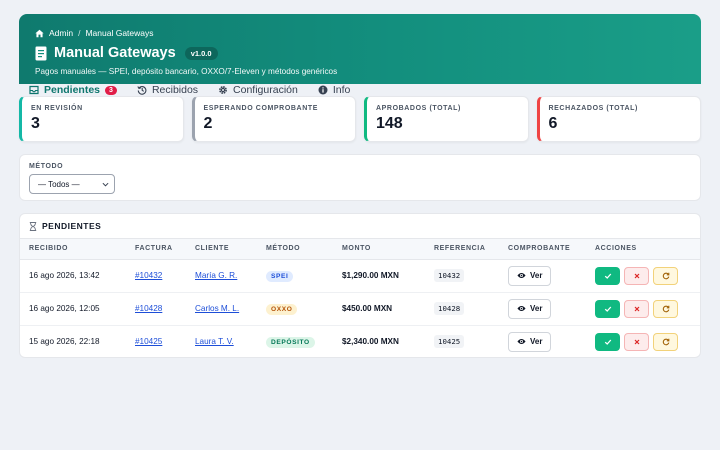 This screenshot has height=450, width=720. What do you see at coordinates (216, 275) in the screenshot?
I see `client-link: María G. R.` at bounding box center [216, 275].